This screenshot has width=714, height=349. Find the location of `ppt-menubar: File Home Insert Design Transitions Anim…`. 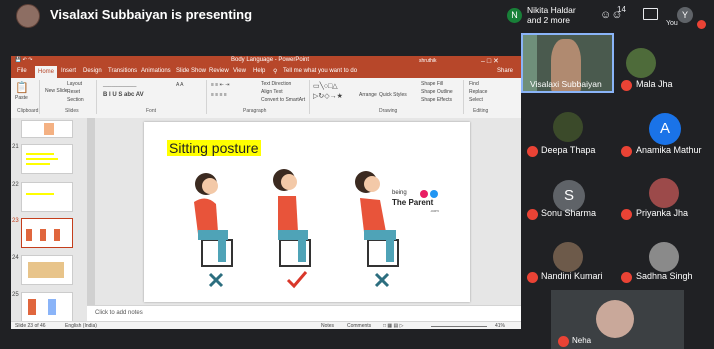

ppt-menubar: File Home Insert Design Transitions Anim… is located at coordinates (266, 72).